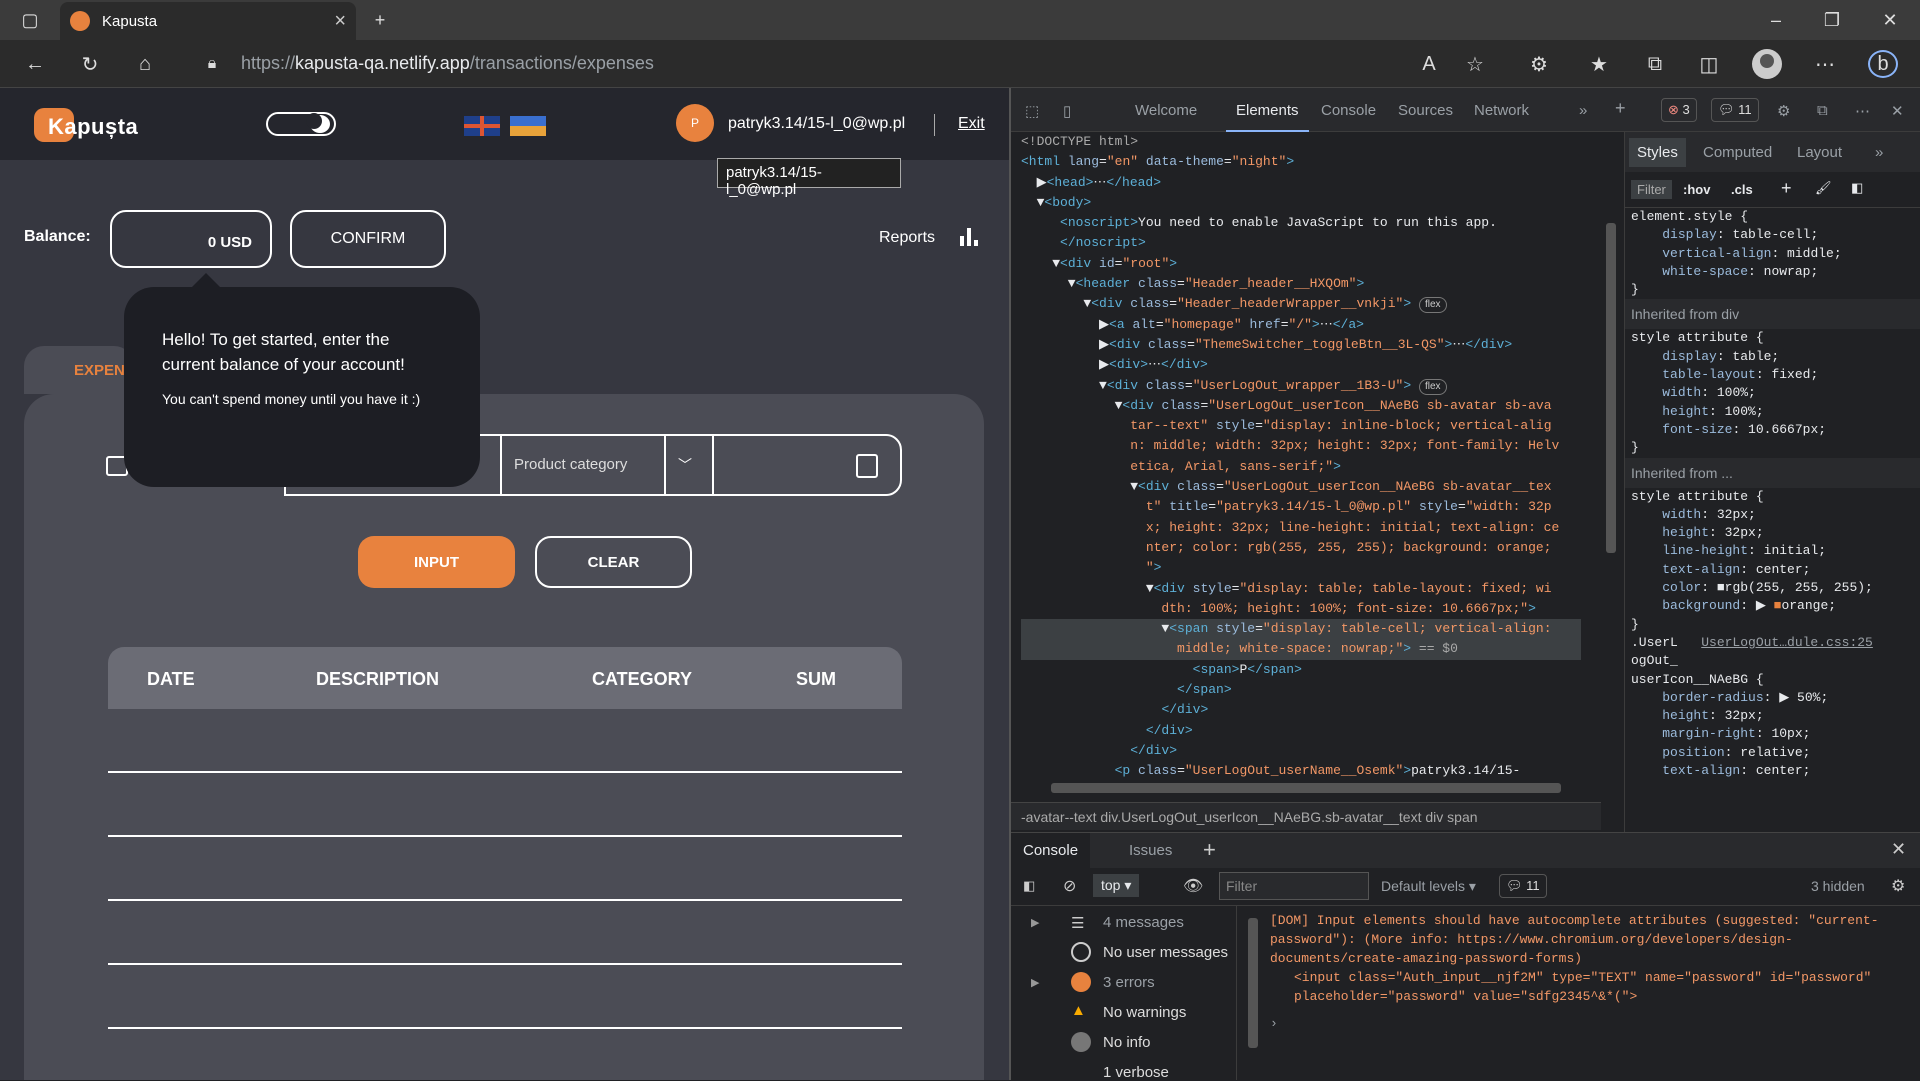  What do you see at coordinates (1819, 152) in the screenshot?
I see `tab-layout: Layout` at bounding box center [1819, 152].